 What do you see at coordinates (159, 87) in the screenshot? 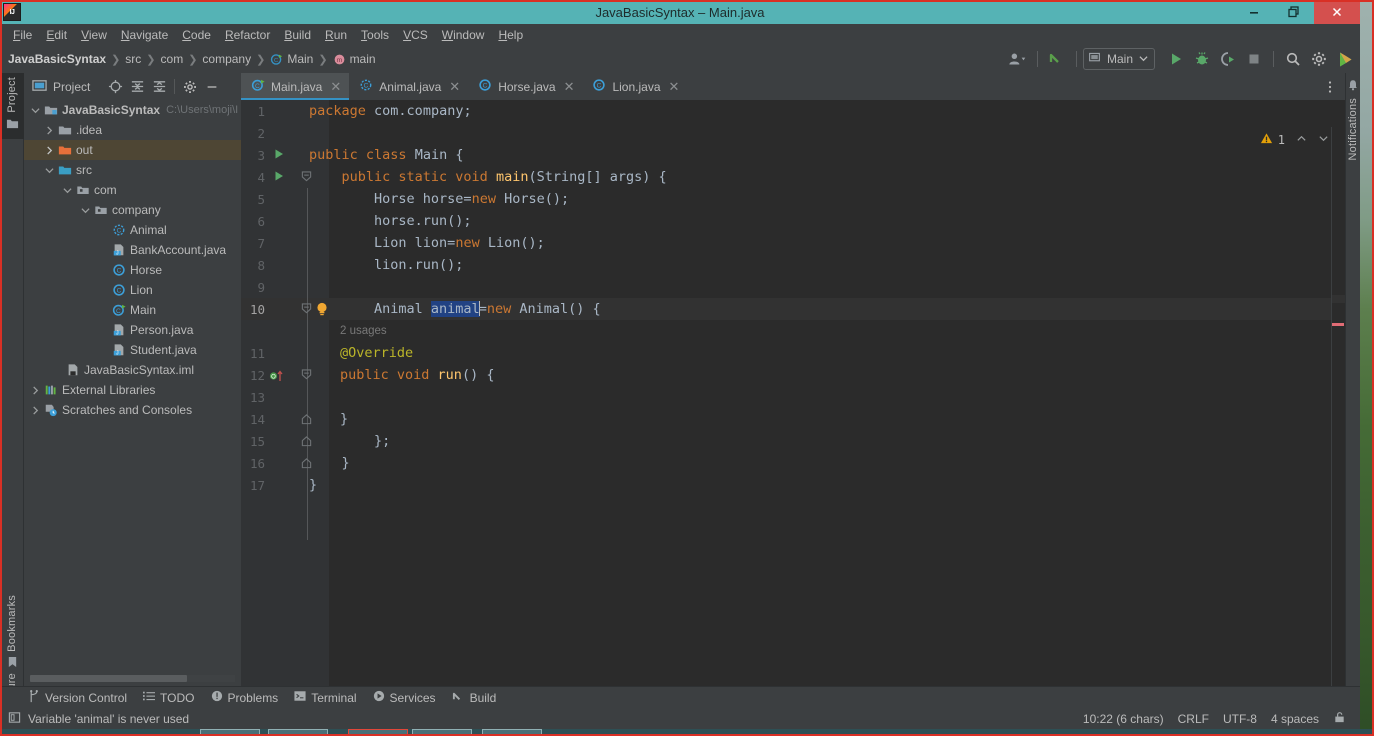
I see `collapse-all-icon` at bounding box center [159, 87].